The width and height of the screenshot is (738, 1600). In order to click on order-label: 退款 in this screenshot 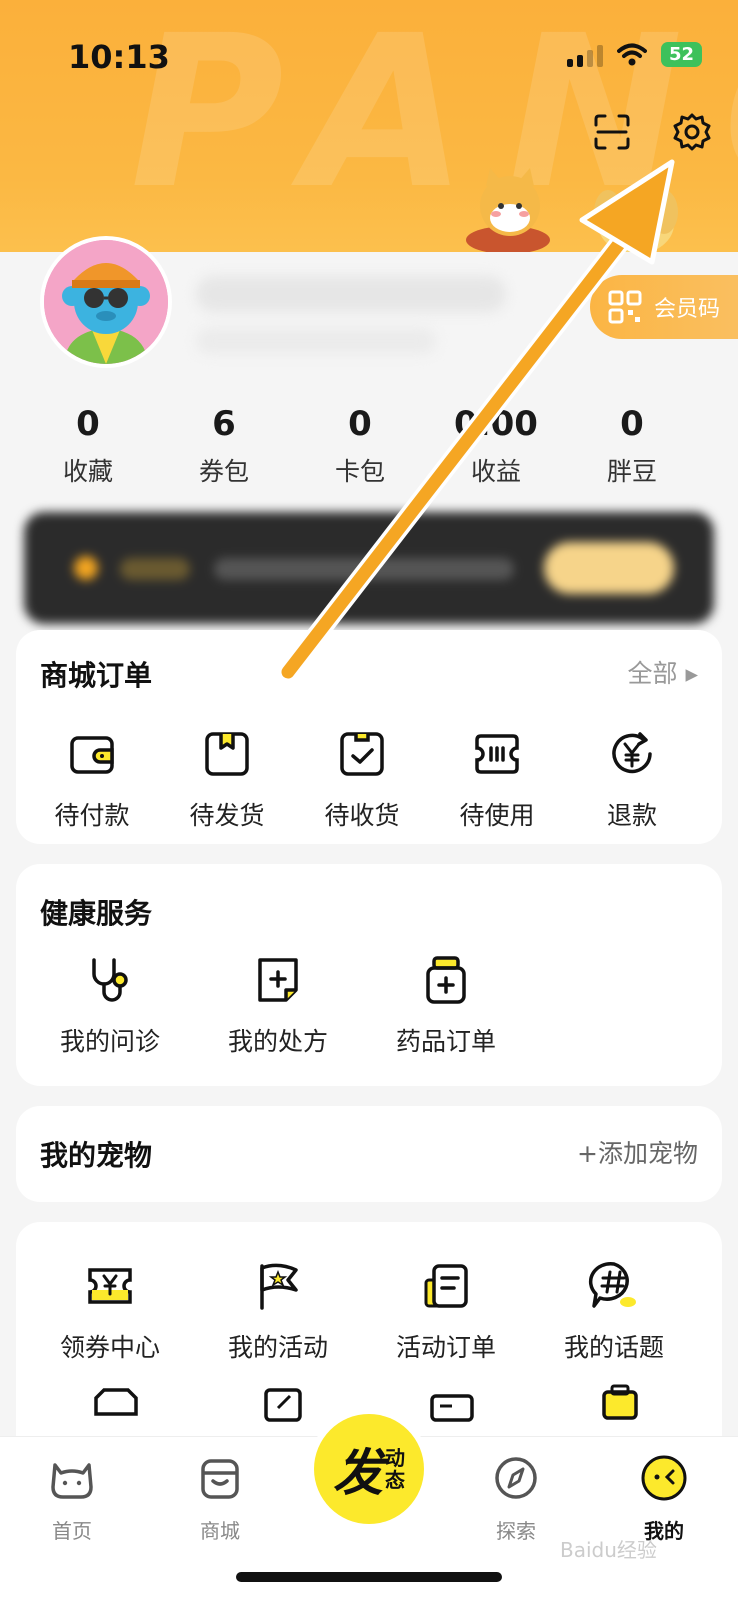, I will do `click(631, 815)`.